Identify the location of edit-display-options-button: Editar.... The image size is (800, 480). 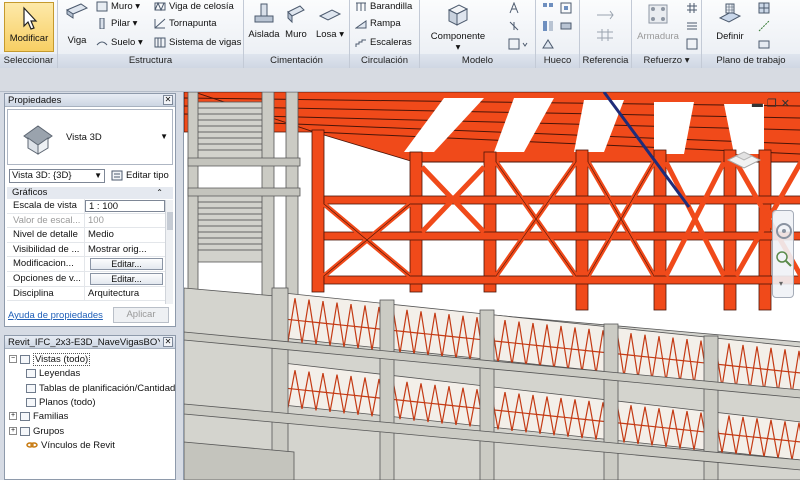
(126, 278).